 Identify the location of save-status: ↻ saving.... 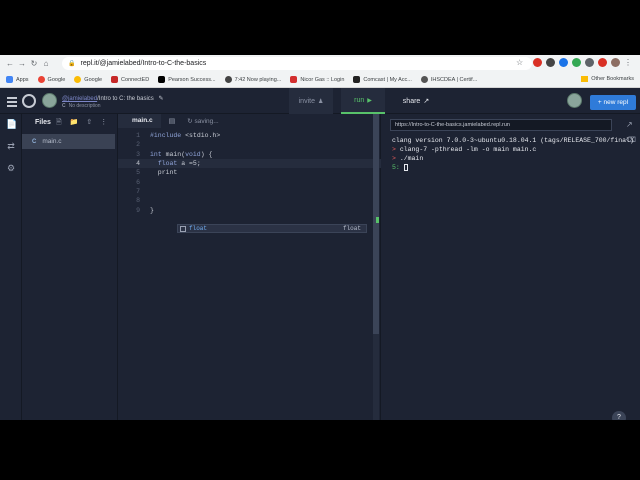
(202, 121).